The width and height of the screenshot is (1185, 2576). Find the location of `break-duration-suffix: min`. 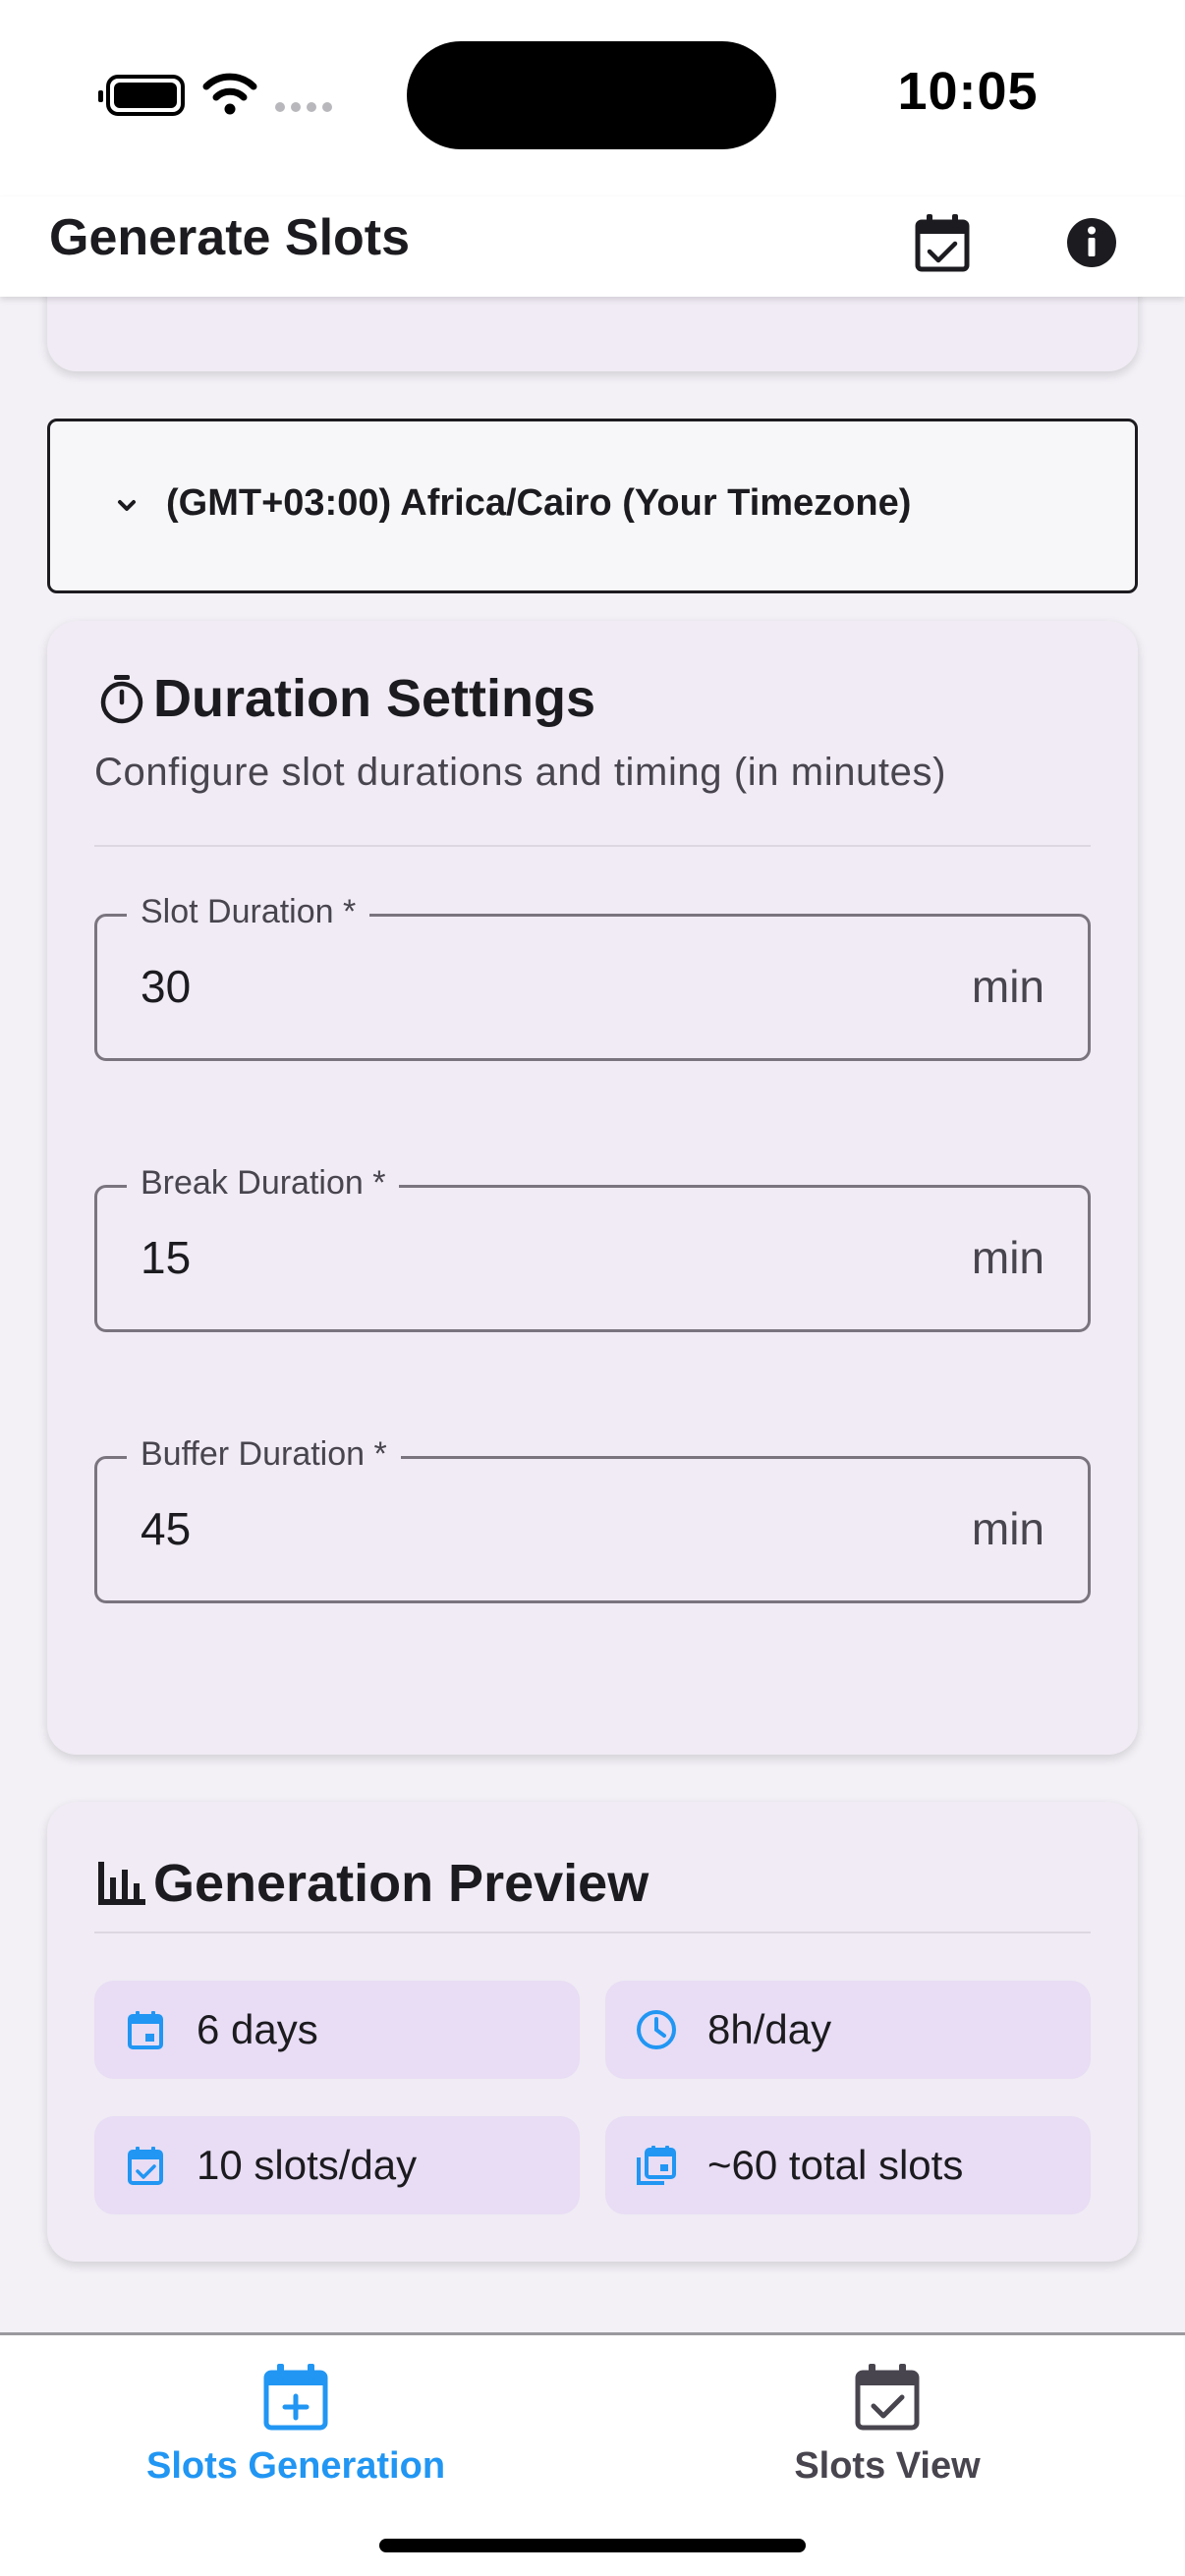

break-duration-suffix: min is located at coordinates (1008, 1257).